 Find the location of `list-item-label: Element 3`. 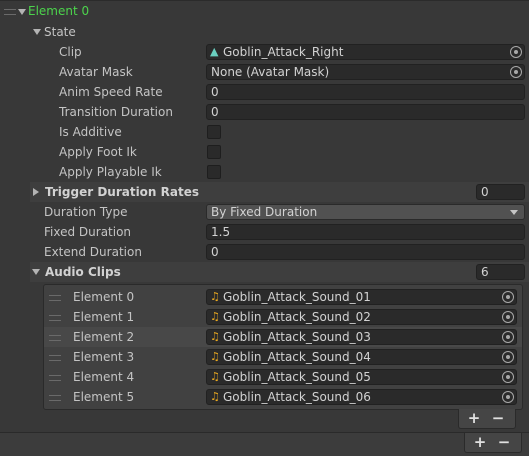

list-item-label: Element 3 is located at coordinates (104, 357).